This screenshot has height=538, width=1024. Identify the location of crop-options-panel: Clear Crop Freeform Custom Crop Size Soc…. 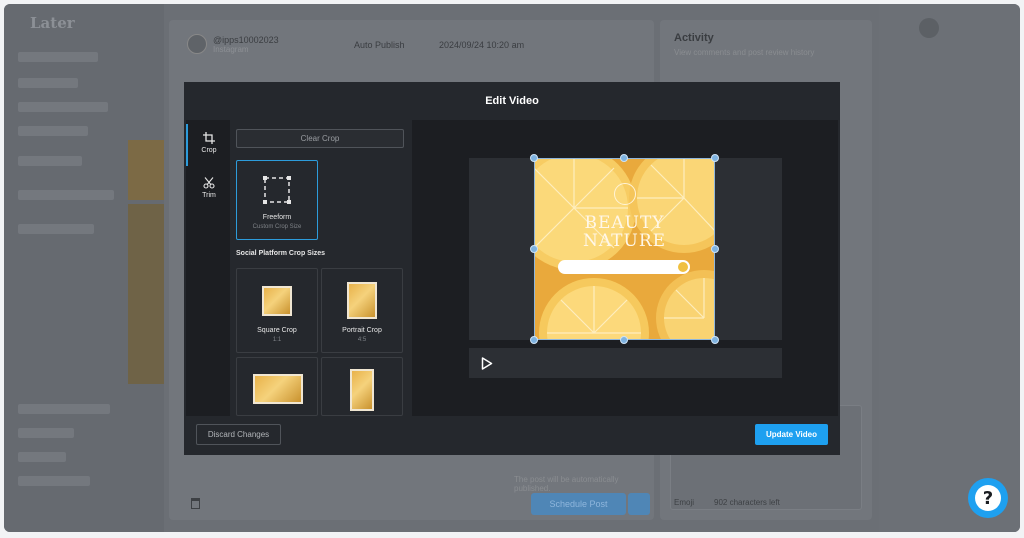
(321, 268).